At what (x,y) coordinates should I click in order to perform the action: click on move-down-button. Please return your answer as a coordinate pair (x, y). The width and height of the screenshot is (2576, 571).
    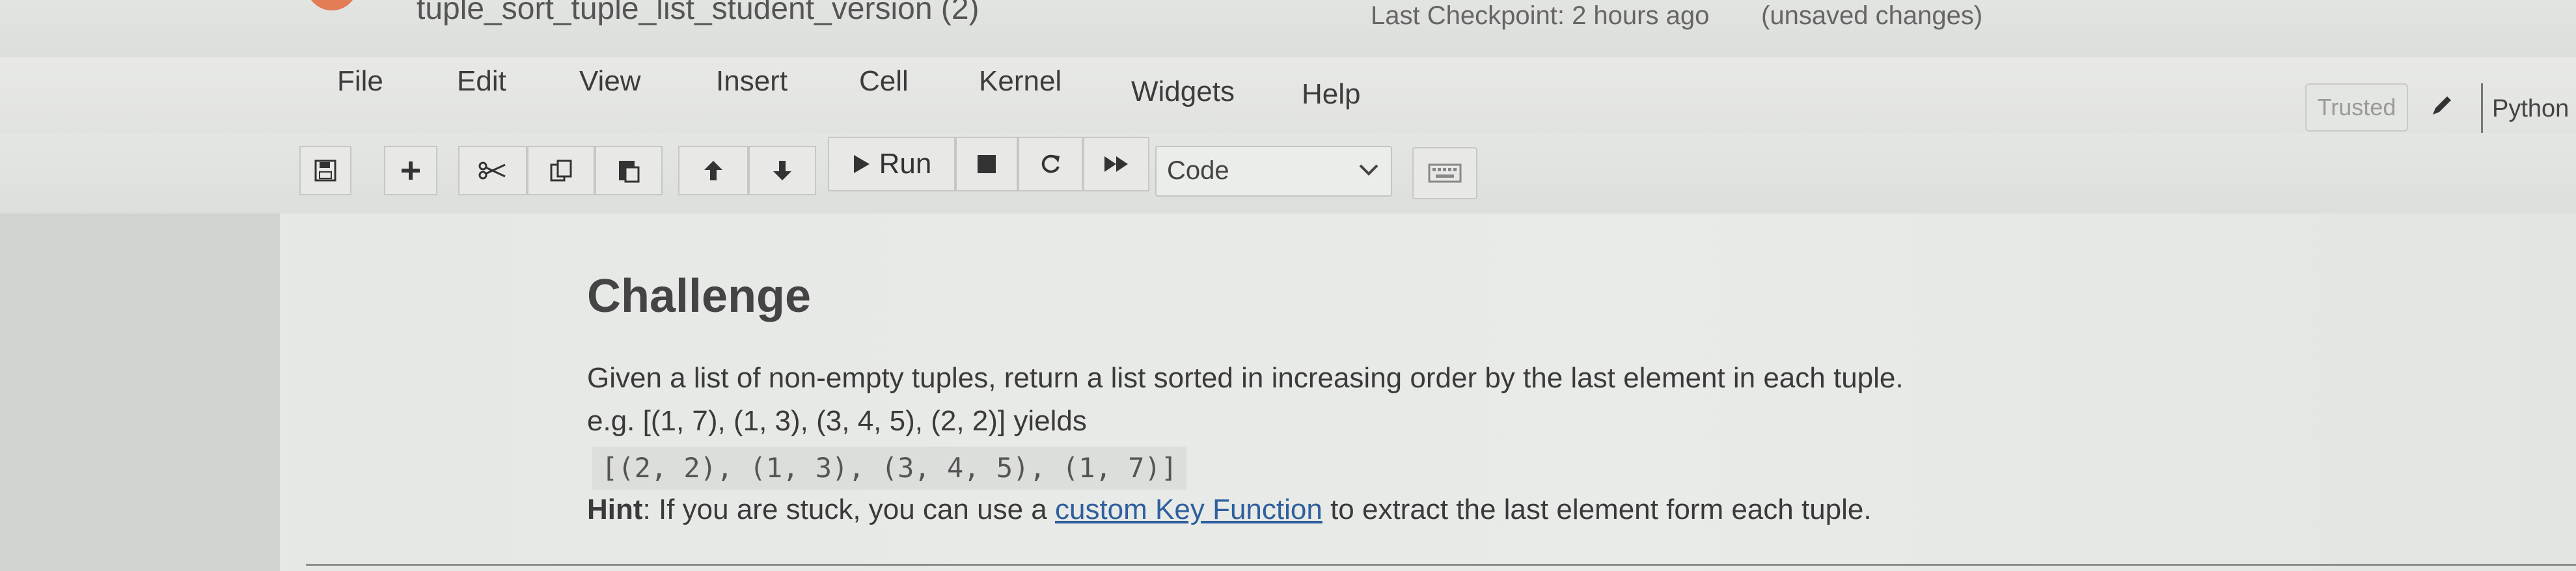
    Looking at the image, I should click on (782, 170).